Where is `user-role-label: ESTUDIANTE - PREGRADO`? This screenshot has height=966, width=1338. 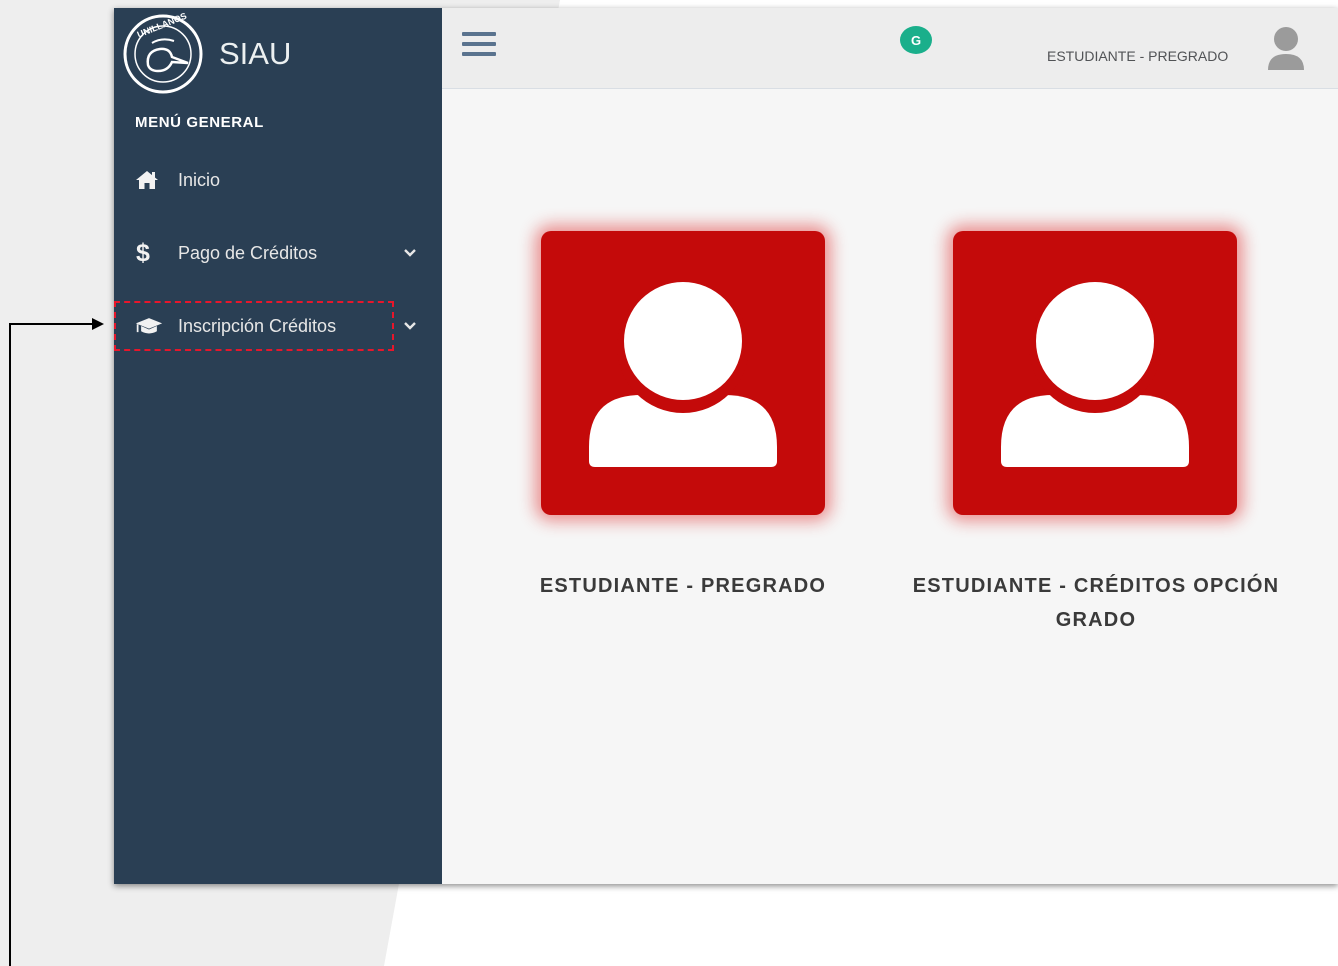
user-role-label: ESTUDIANTE - PREGRADO is located at coordinates (1137, 56).